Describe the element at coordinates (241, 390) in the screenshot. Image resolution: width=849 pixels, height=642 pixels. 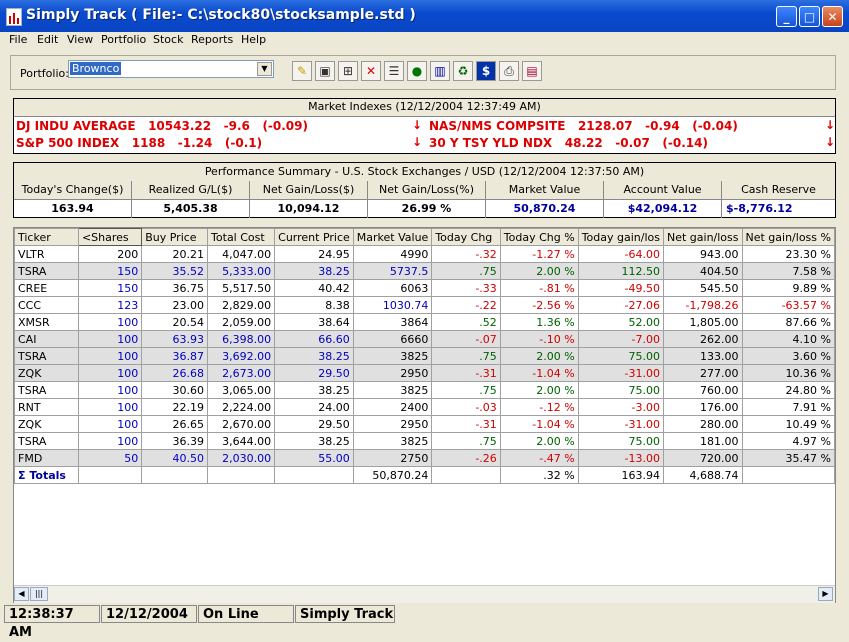
I see `table-cell: 3,065.00` at that location.